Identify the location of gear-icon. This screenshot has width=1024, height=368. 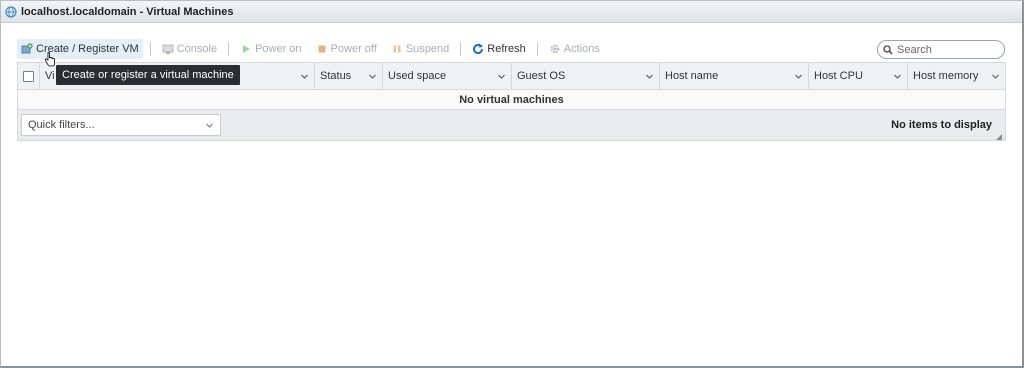
(555, 49).